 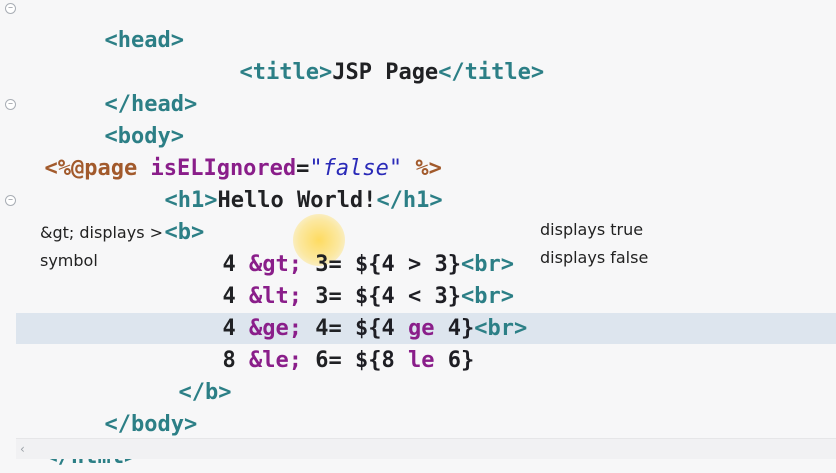 What do you see at coordinates (286, 72) in the screenshot?
I see `title-open-tag: <title>` at bounding box center [286, 72].